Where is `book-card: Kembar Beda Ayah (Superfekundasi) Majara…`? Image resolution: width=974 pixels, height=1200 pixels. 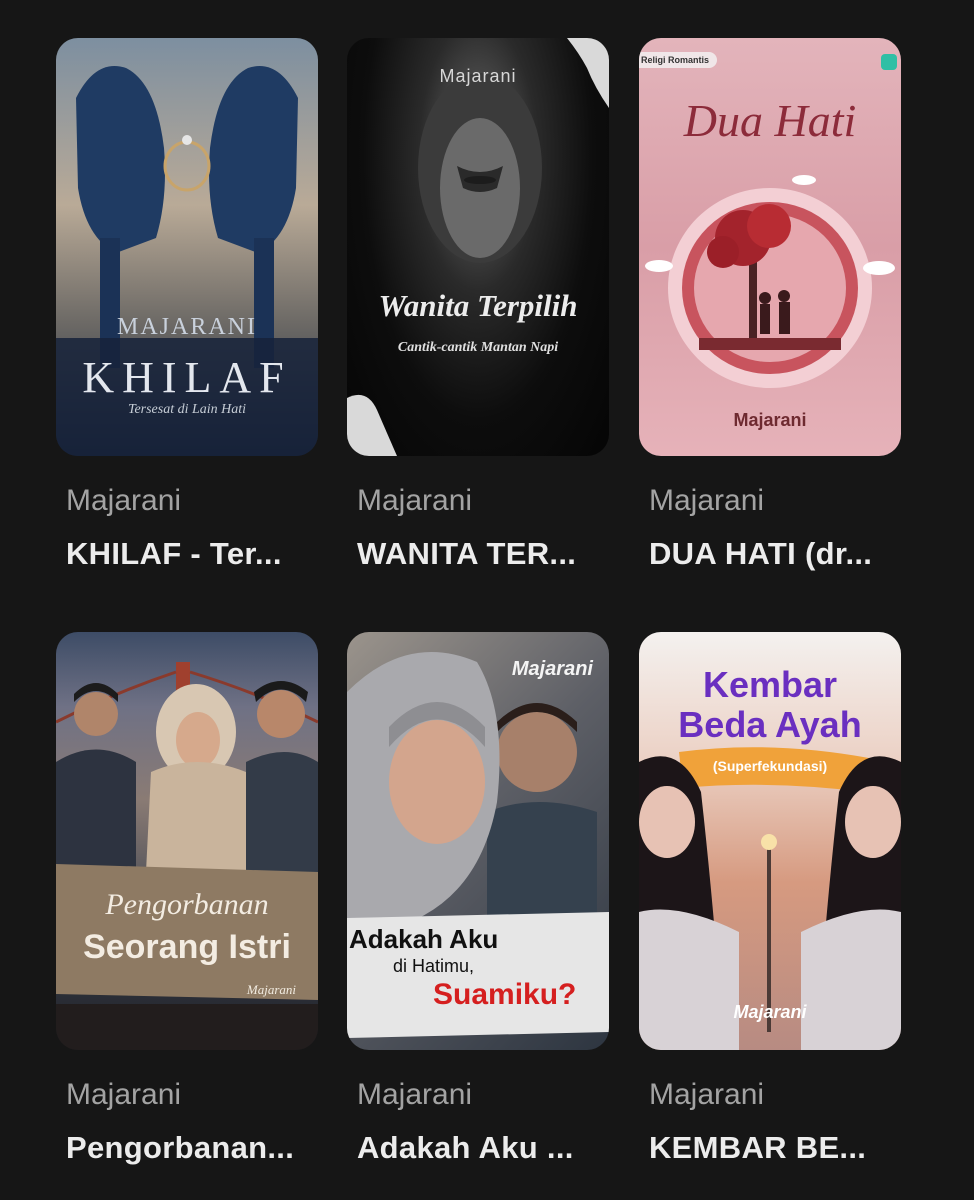
book-card: Kembar Beda Ayah (Superfekundasi) Majara… is located at coordinates (770, 898).